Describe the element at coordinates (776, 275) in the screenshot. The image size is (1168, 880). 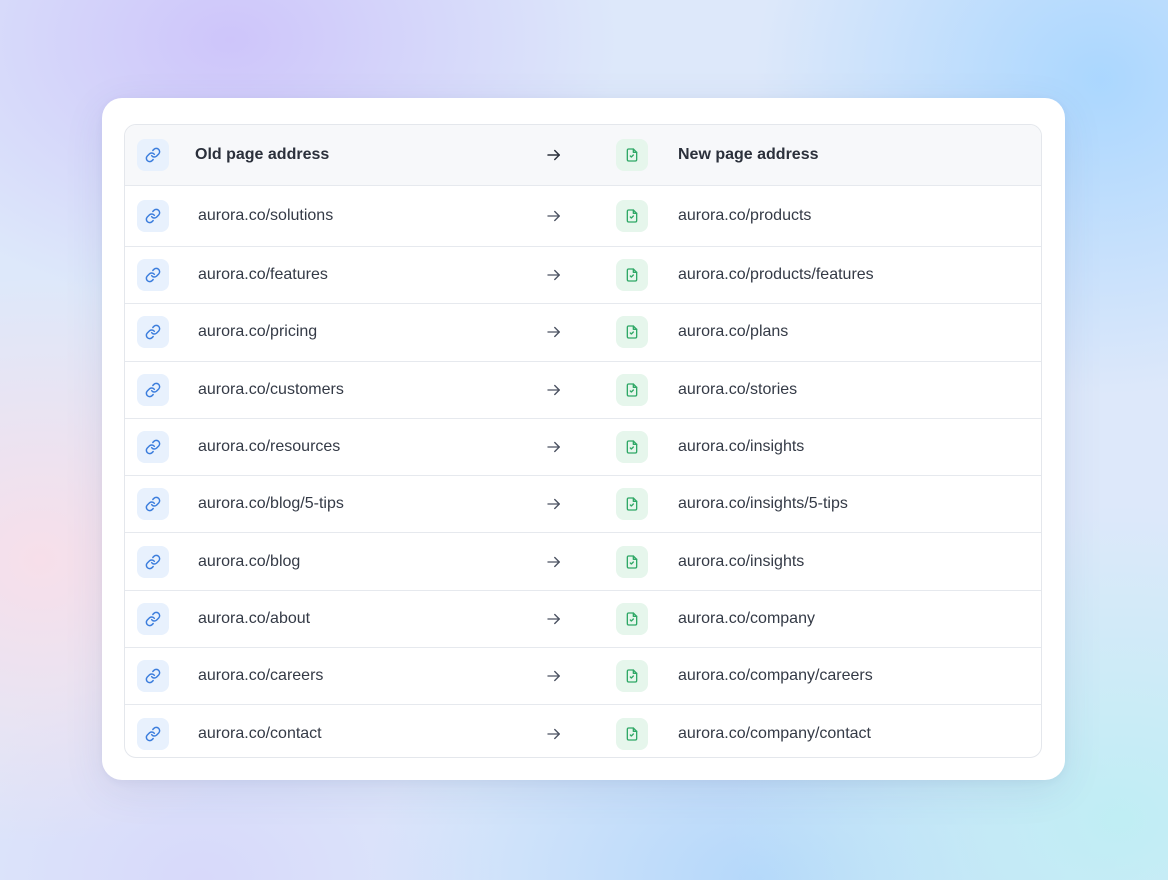
I see `new-address: aurora.co/products/features` at that location.